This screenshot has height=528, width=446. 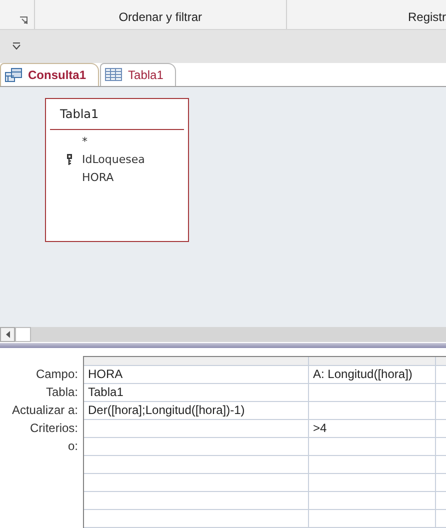 I want to click on field-name: HORA, so click(x=98, y=177).